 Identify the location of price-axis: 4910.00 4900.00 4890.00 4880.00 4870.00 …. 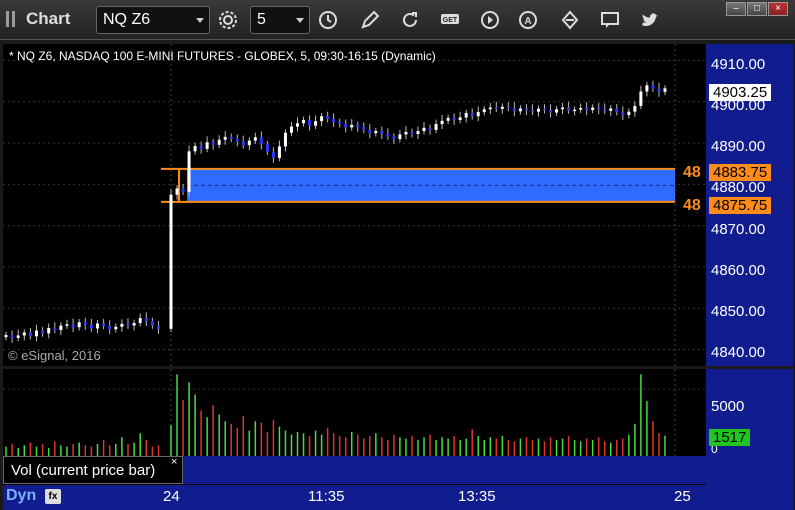
(749, 205).